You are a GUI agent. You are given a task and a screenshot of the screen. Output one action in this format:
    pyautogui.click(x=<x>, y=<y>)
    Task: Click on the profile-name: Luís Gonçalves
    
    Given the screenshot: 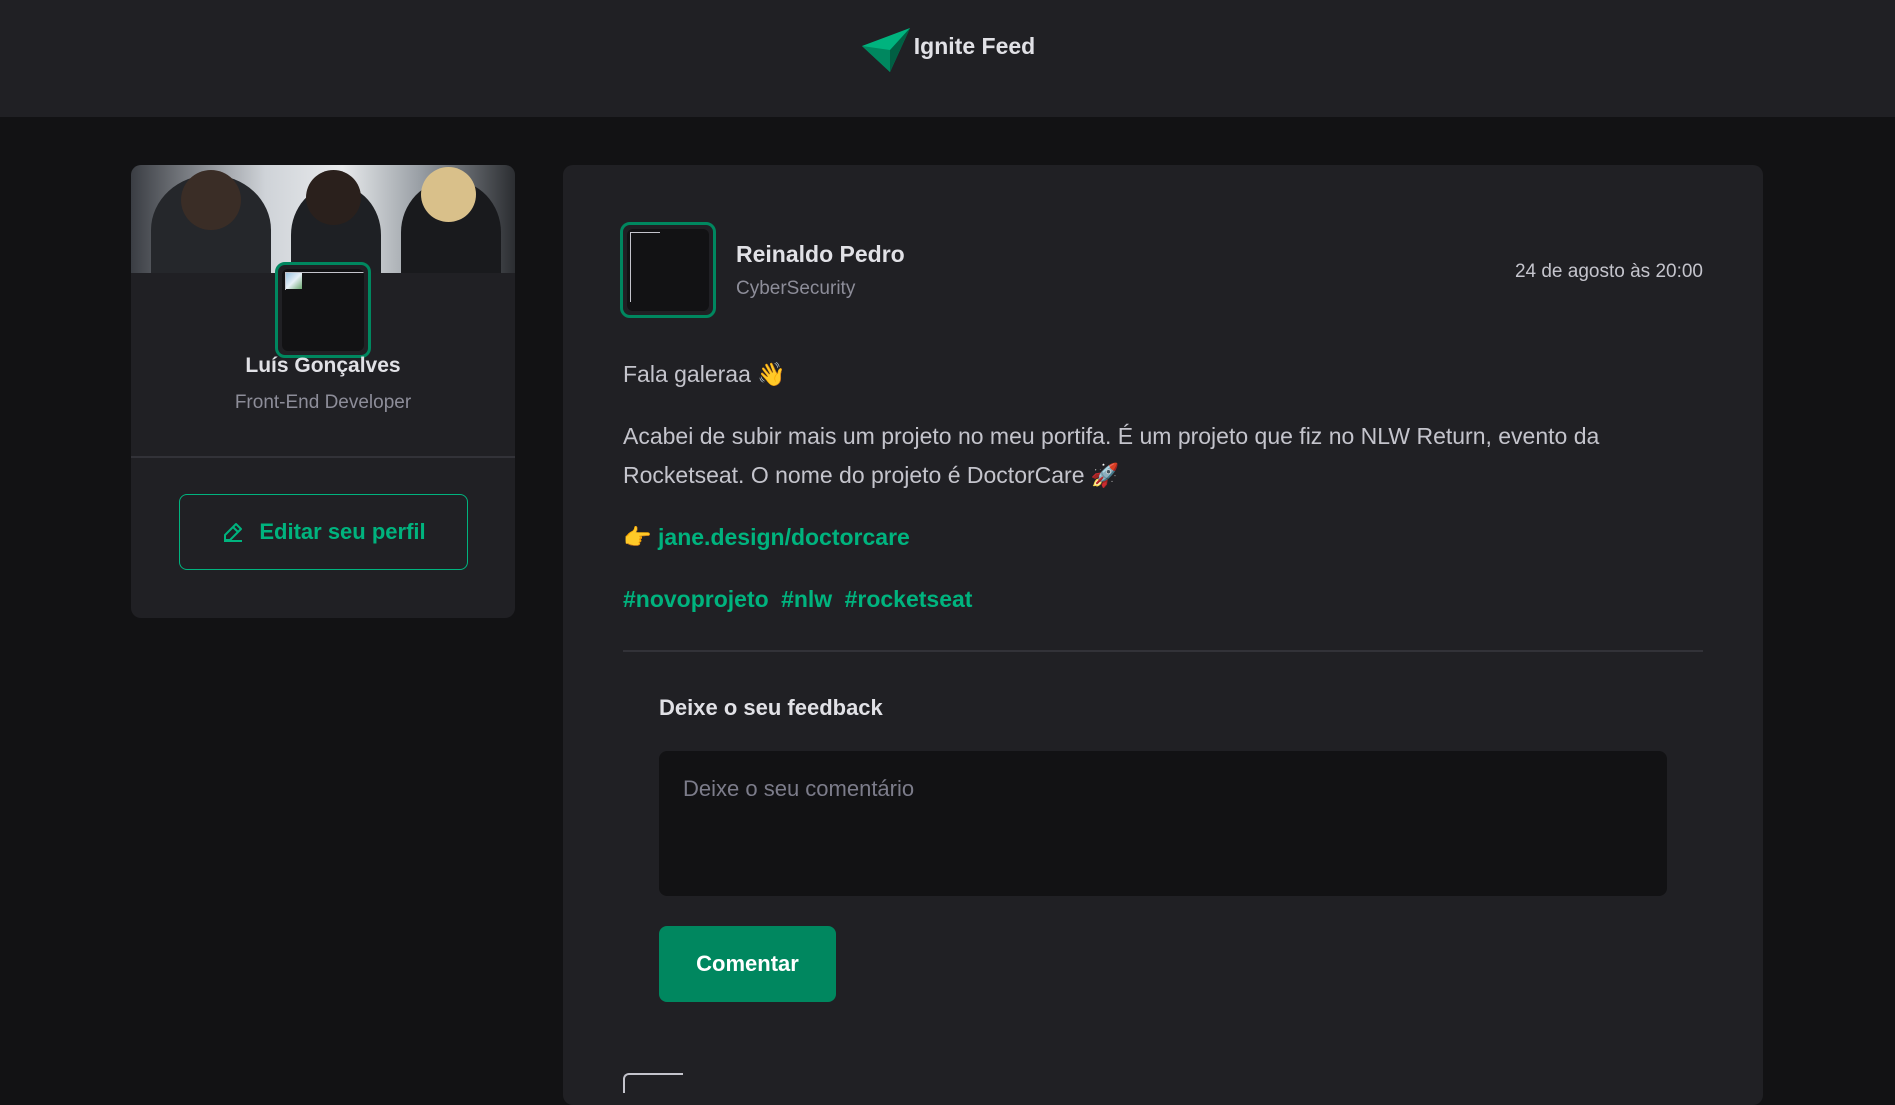 What is the action you would take?
    pyautogui.click(x=323, y=365)
    